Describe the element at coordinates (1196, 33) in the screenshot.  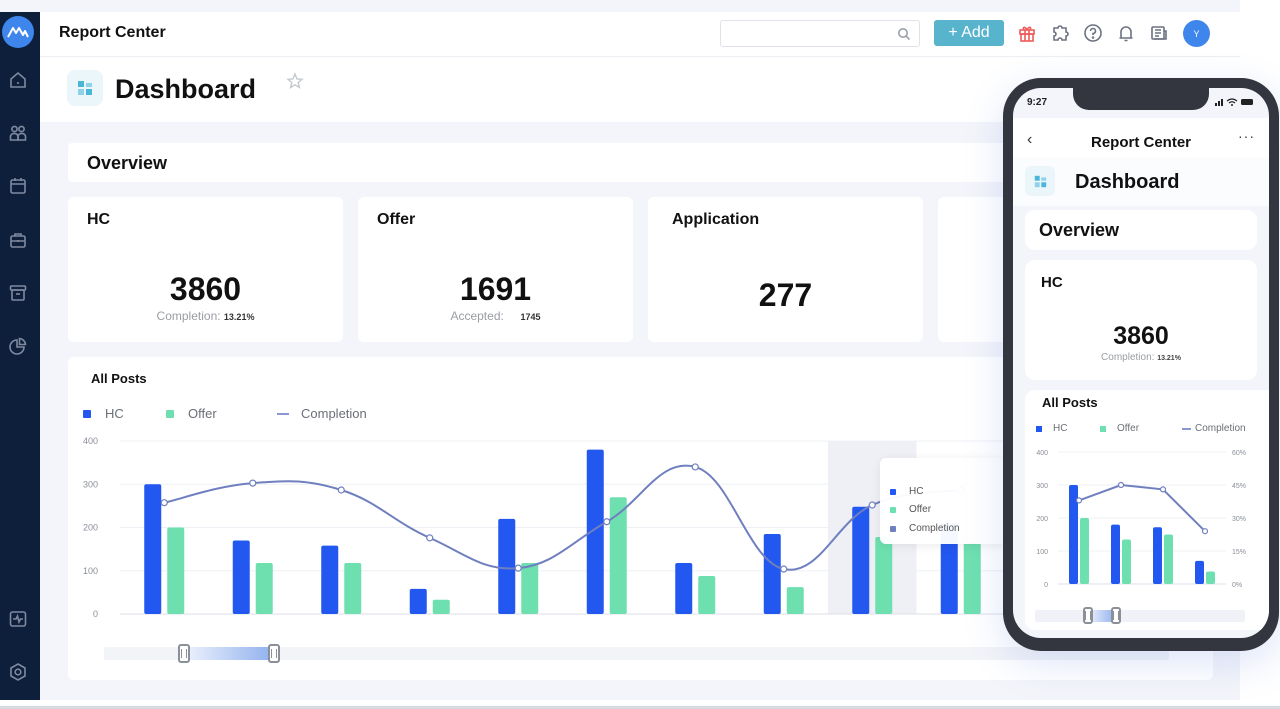
I see `user-avatar: Y` at that location.